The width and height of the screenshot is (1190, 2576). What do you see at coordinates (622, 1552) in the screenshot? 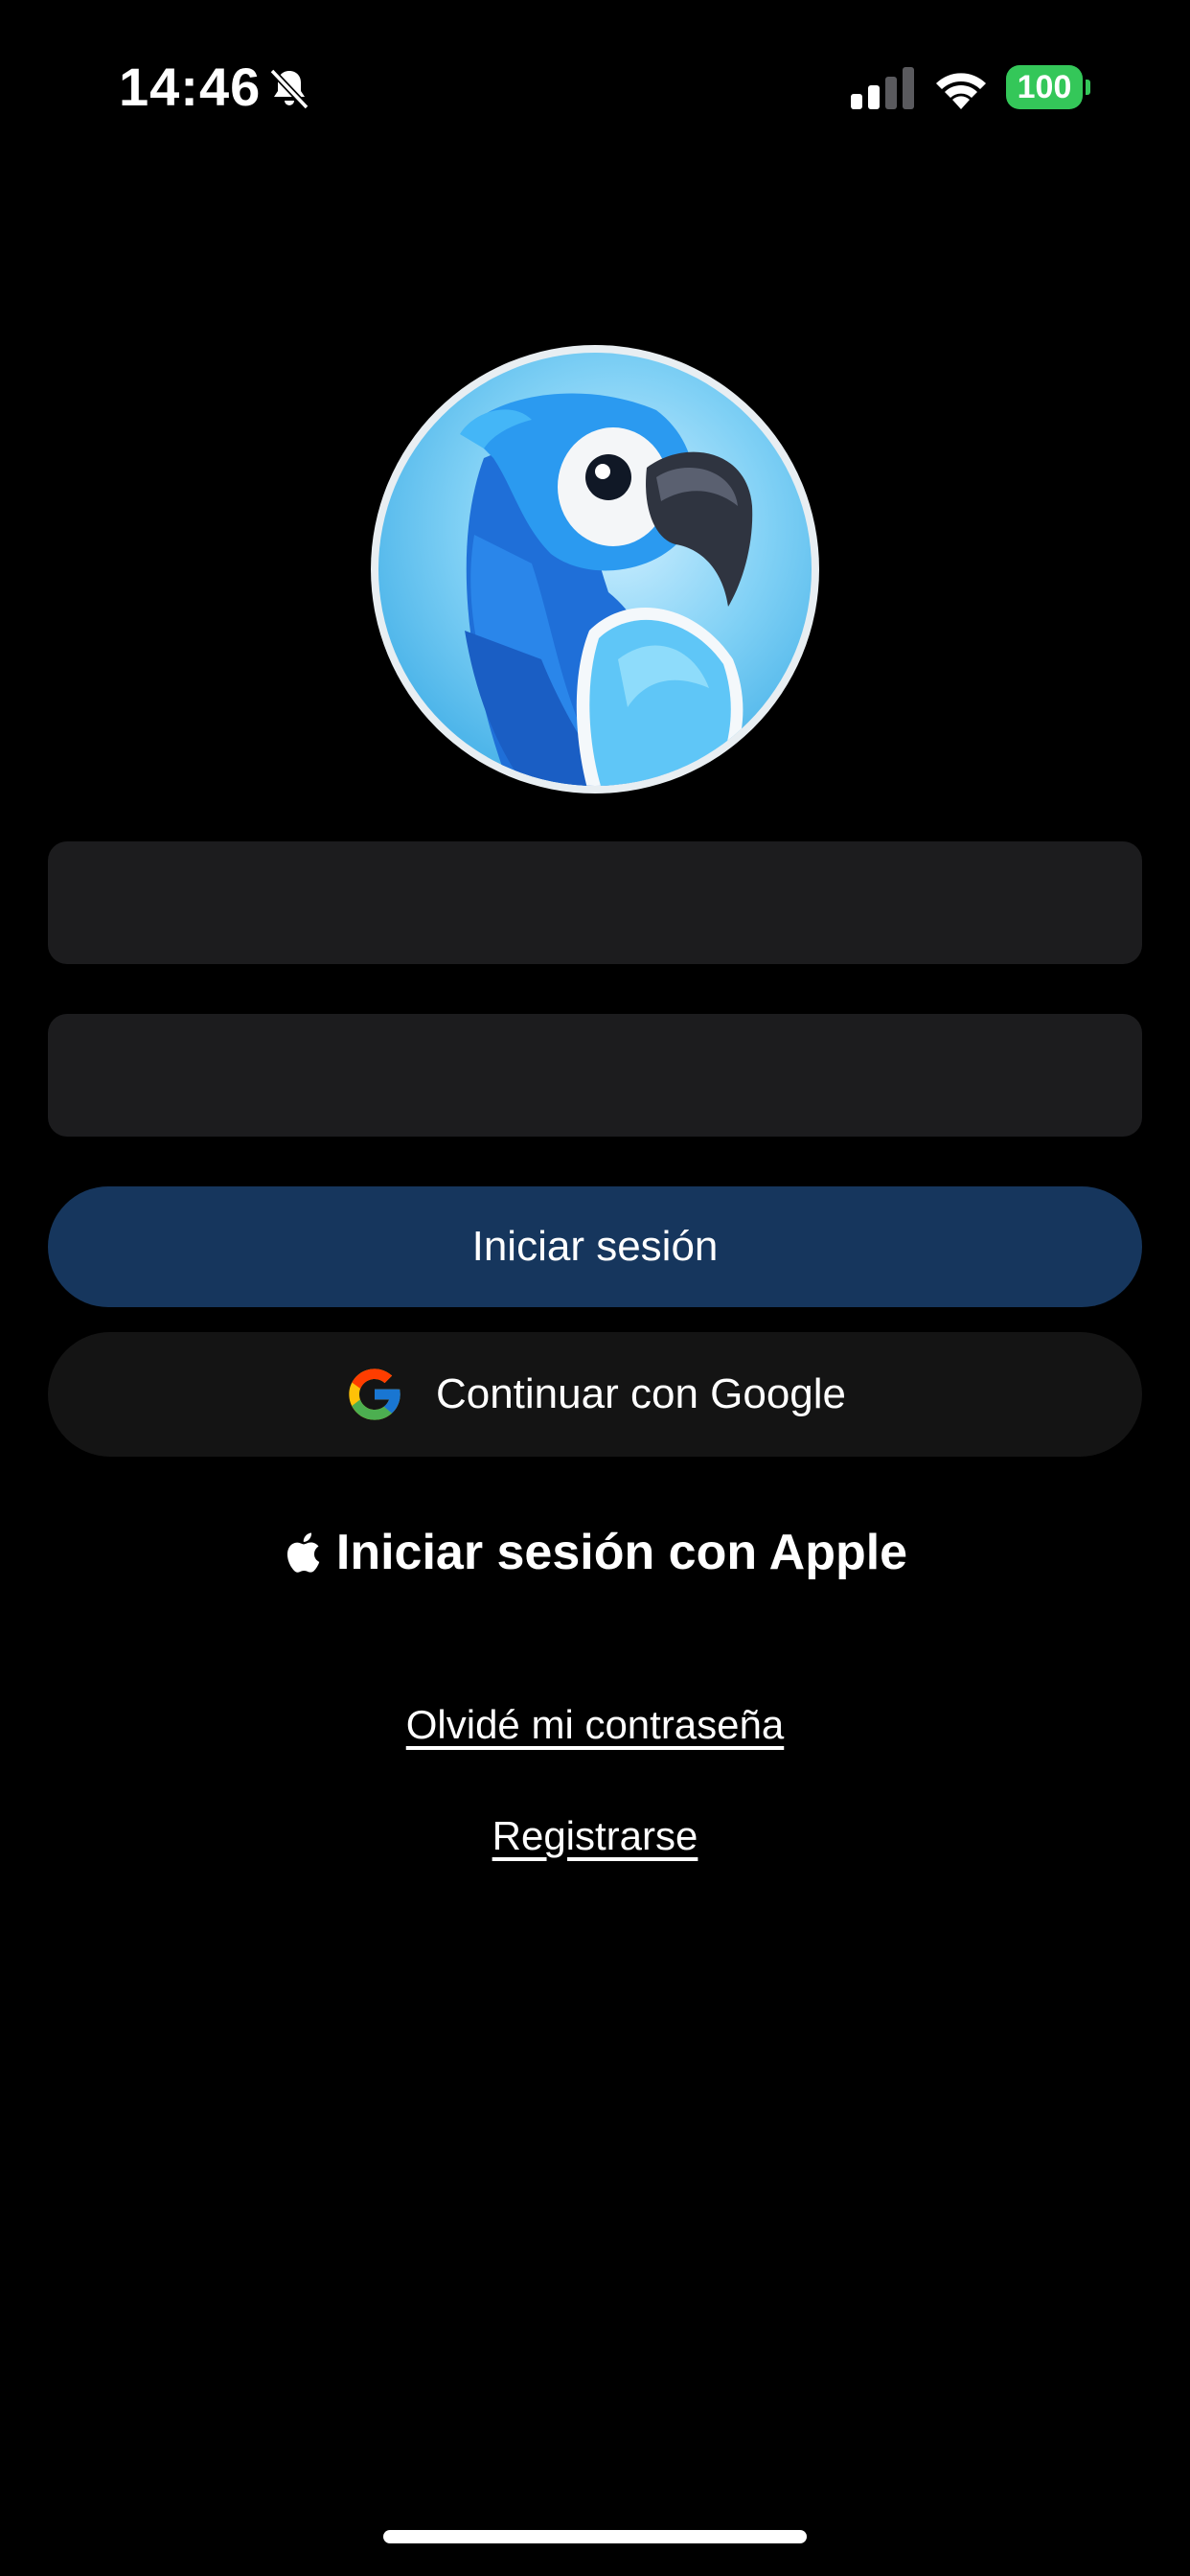
I see `apple-button-label: Iniciar sesión con Apple` at bounding box center [622, 1552].